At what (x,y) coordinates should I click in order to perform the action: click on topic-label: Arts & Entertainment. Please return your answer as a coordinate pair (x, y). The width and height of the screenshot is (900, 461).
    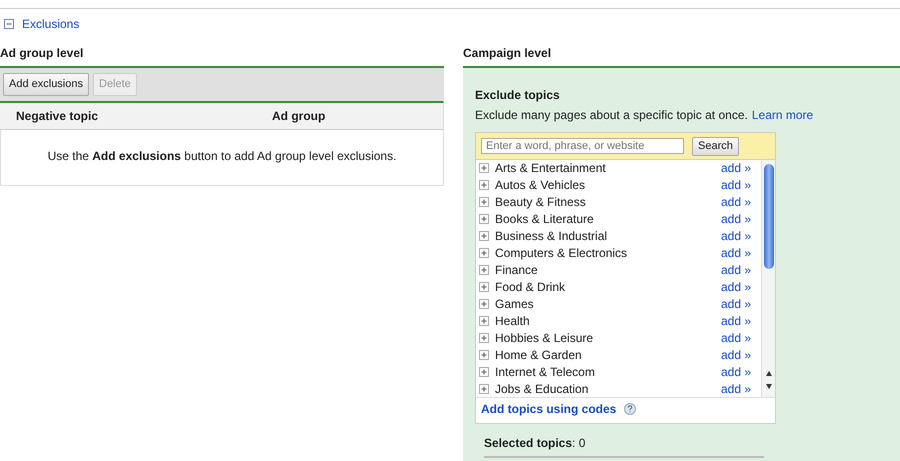
    Looking at the image, I should click on (551, 168).